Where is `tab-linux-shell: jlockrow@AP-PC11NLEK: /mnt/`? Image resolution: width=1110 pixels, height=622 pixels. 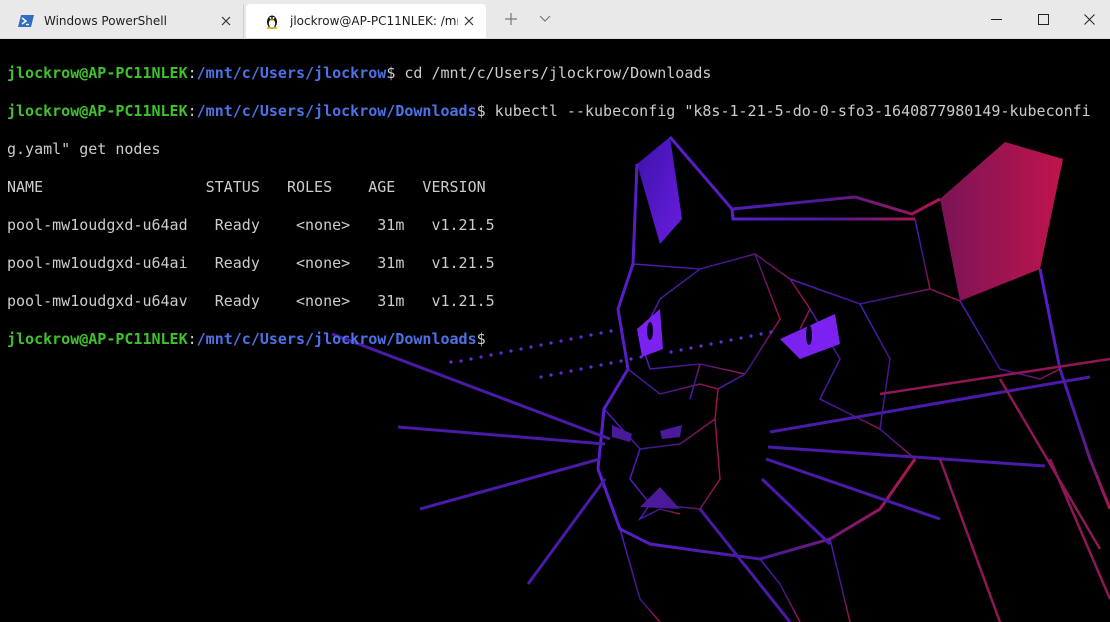 tab-linux-shell: jlockrow@AP-PC11NLEK: /mnt/ is located at coordinates (366, 21).